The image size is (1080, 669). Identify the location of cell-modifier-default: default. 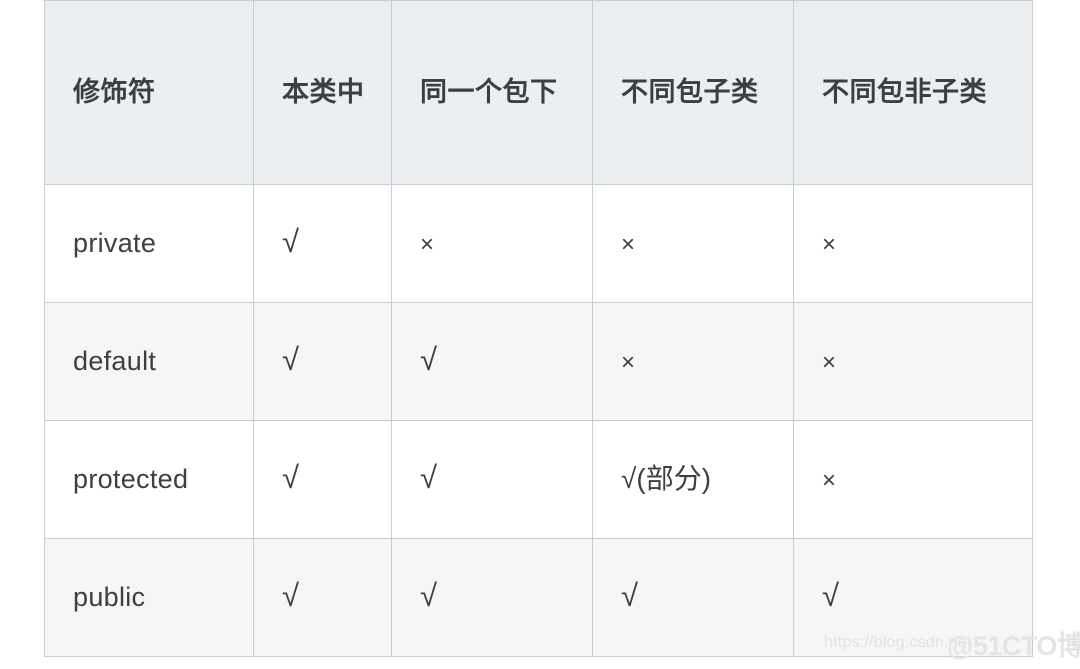
(149, 361).